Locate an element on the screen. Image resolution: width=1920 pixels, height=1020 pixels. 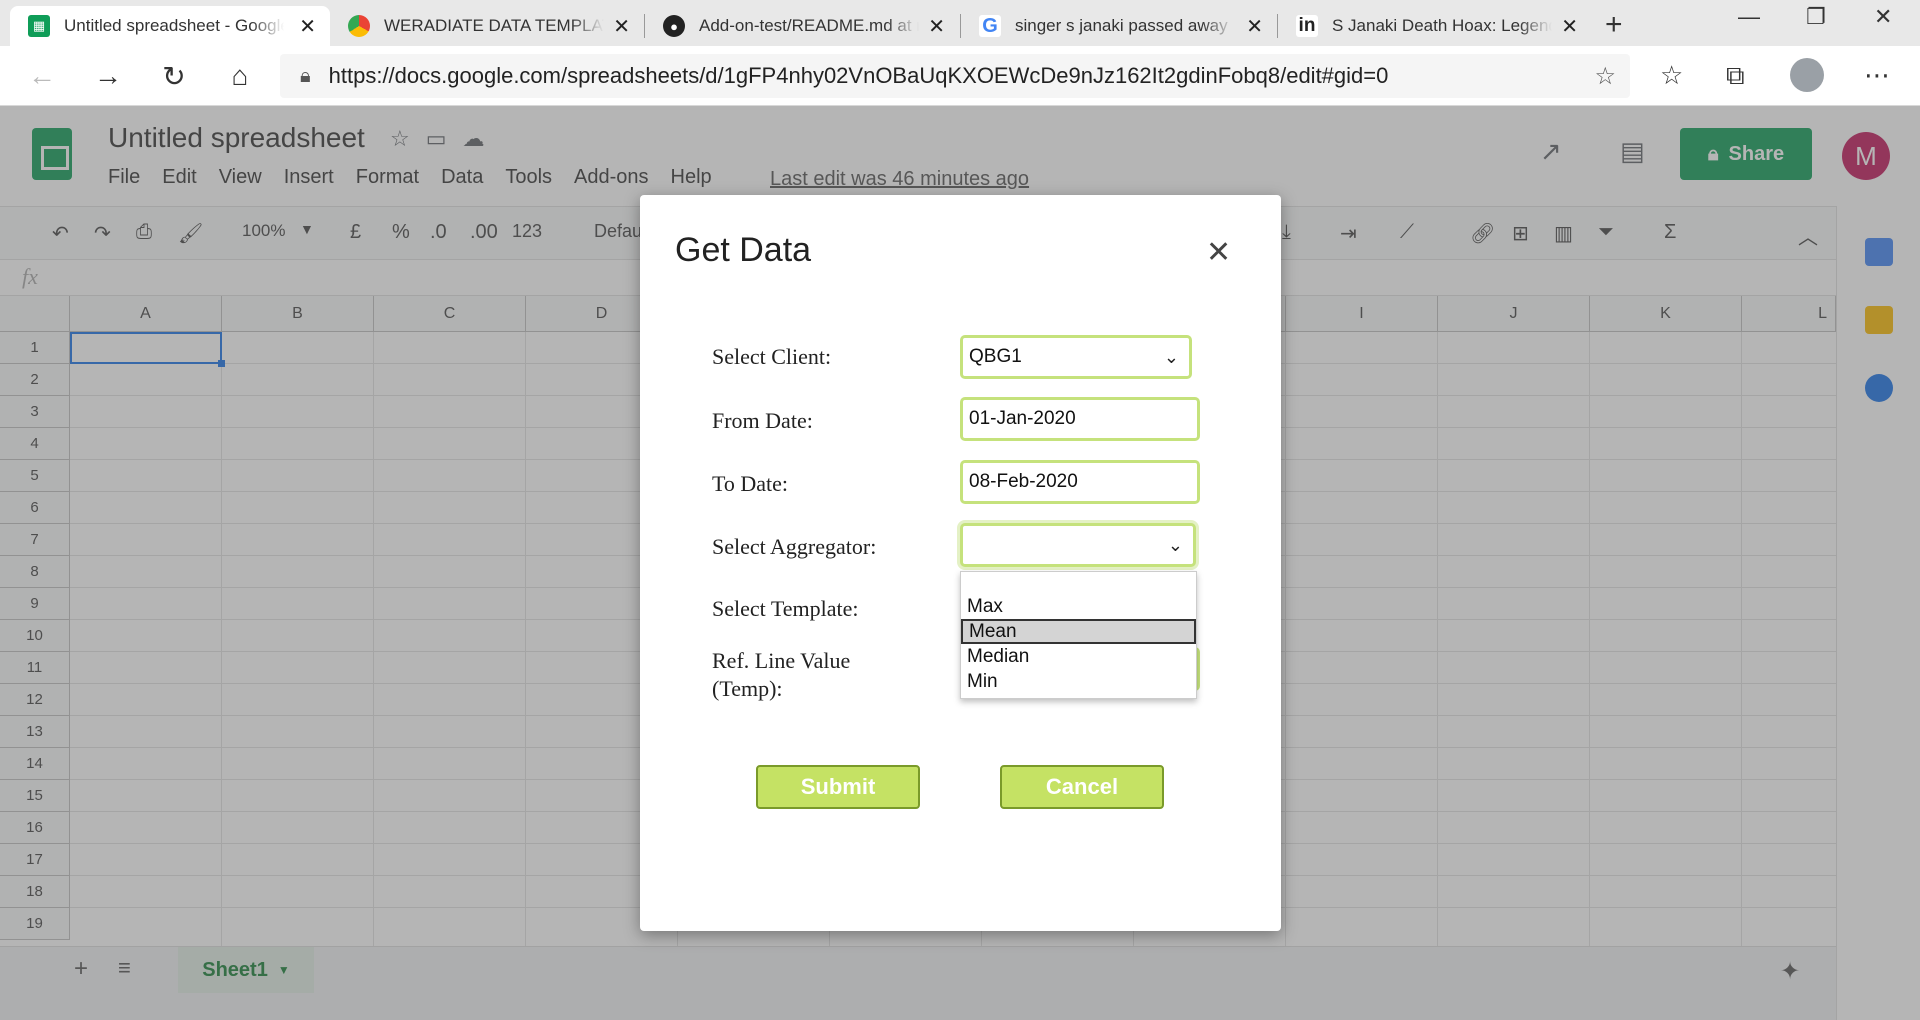
client-label: Select Client: is located at coordinates (772, 356).